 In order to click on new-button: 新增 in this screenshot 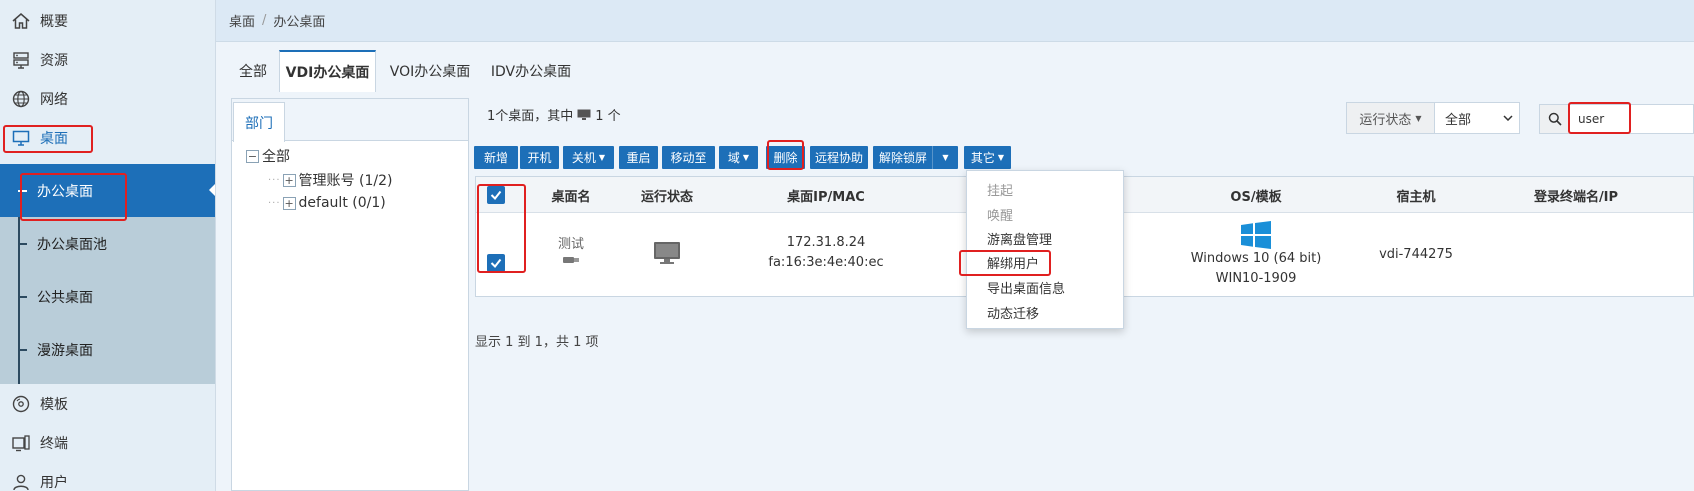, I will do `click(496, 157)`.